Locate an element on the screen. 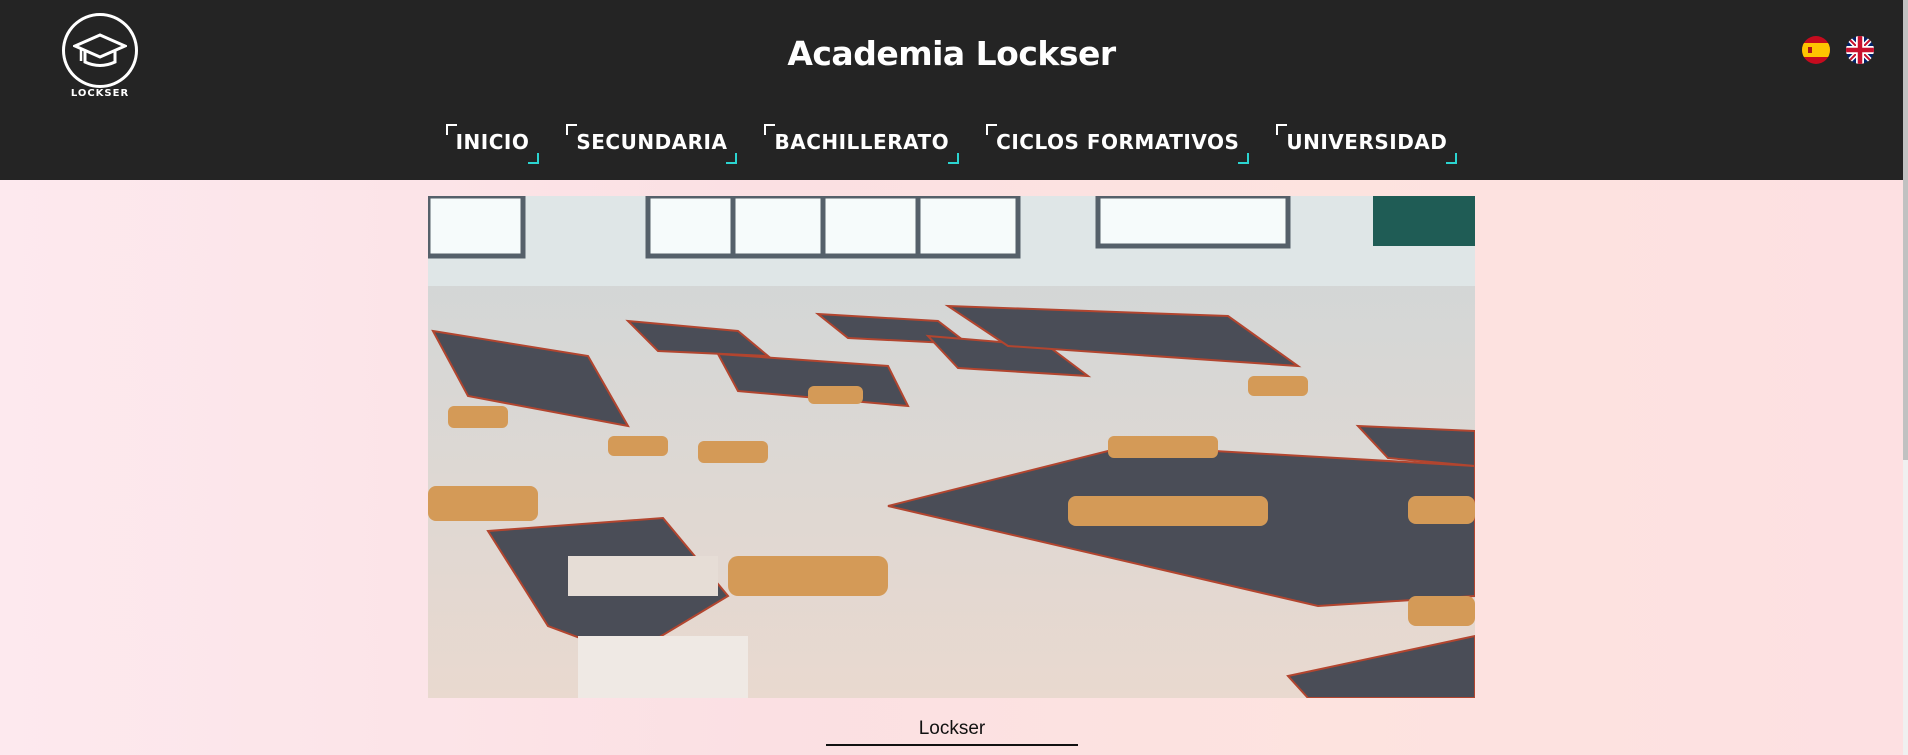 Image resolution: width=1908 pixels, height=755 pixels. logo-text: LOCKSER is located at coordinates (100, 93).